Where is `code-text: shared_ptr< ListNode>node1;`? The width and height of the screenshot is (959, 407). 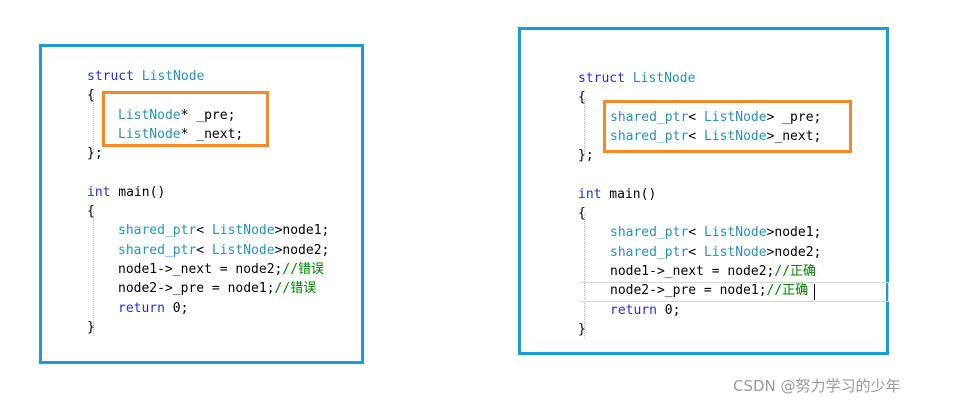 code-text: shared_ptr< ListNode>node1; is located at coordinates (223, 230).